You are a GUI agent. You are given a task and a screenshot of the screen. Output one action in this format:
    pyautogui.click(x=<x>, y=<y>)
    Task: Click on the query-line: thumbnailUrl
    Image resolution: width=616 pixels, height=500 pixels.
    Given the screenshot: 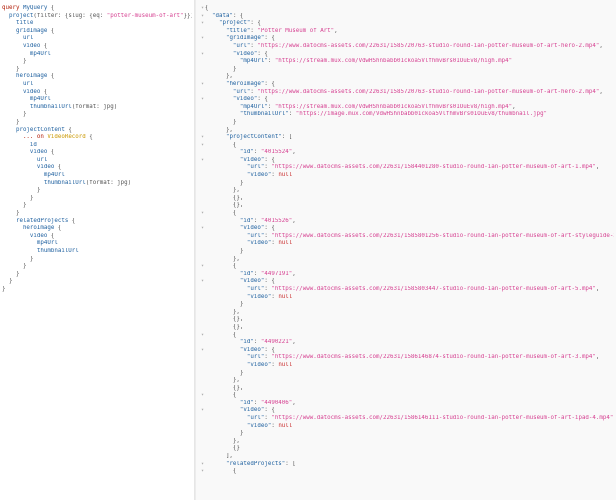 What is the action you would take?
    pyautogui.click(x=97, y=252)
    